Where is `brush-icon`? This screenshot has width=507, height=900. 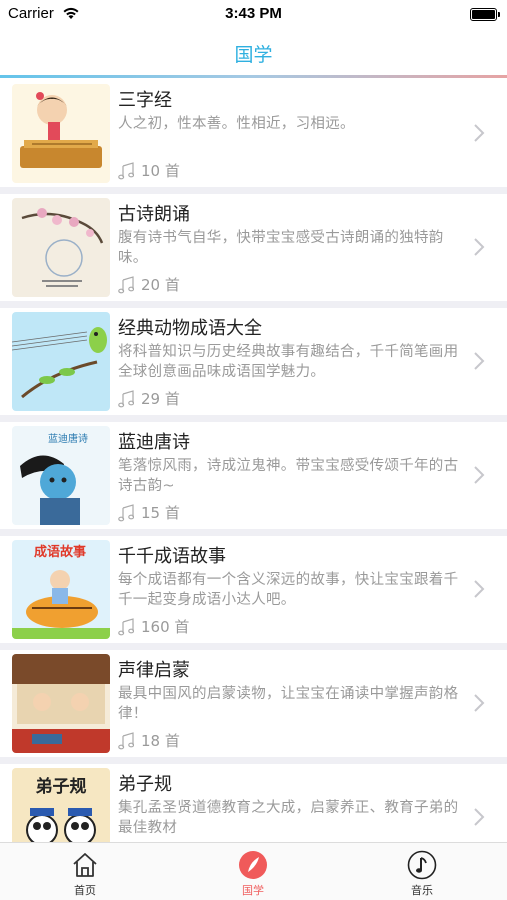 brush-icon is located at coordinates (253, 865).